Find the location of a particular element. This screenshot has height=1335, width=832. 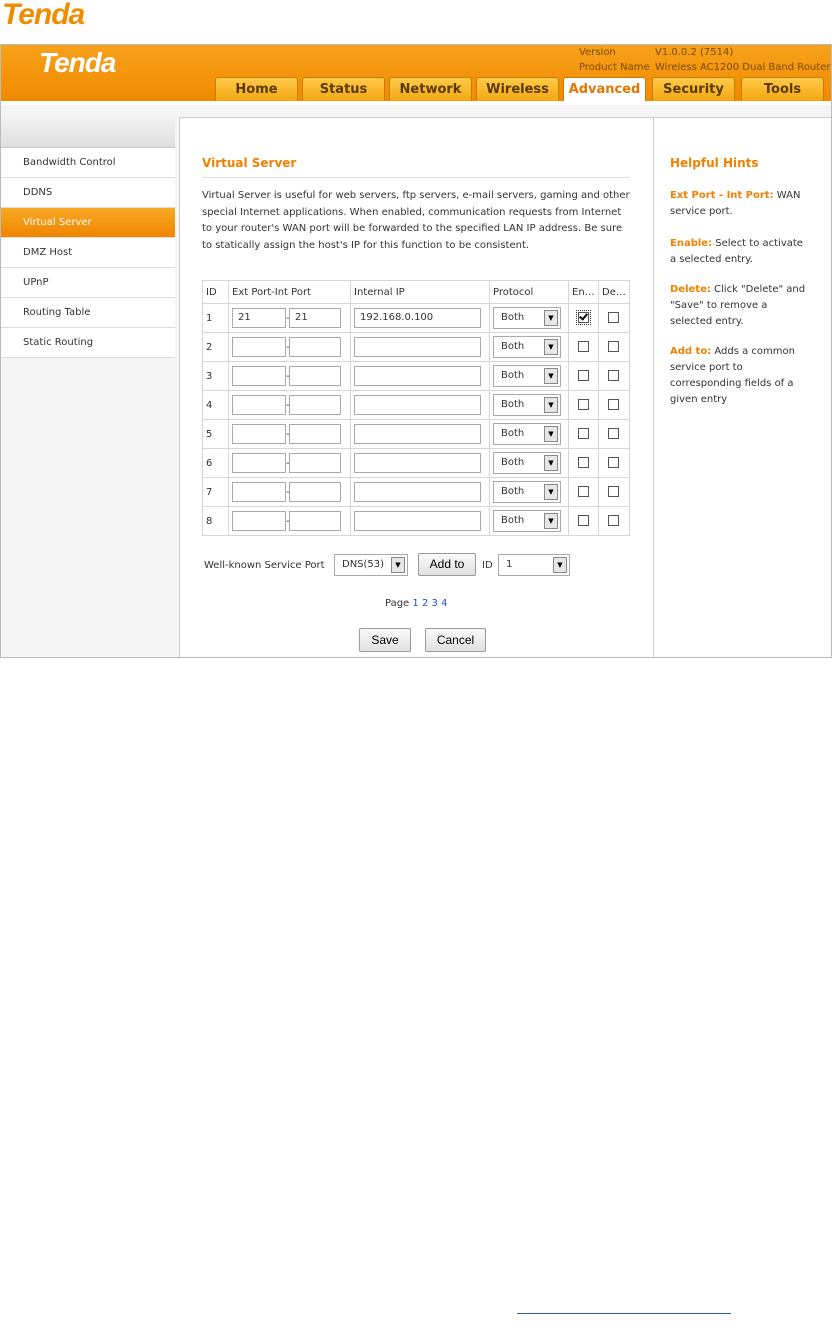

cancel-button: Cancel is located at coordinates (455, 640).